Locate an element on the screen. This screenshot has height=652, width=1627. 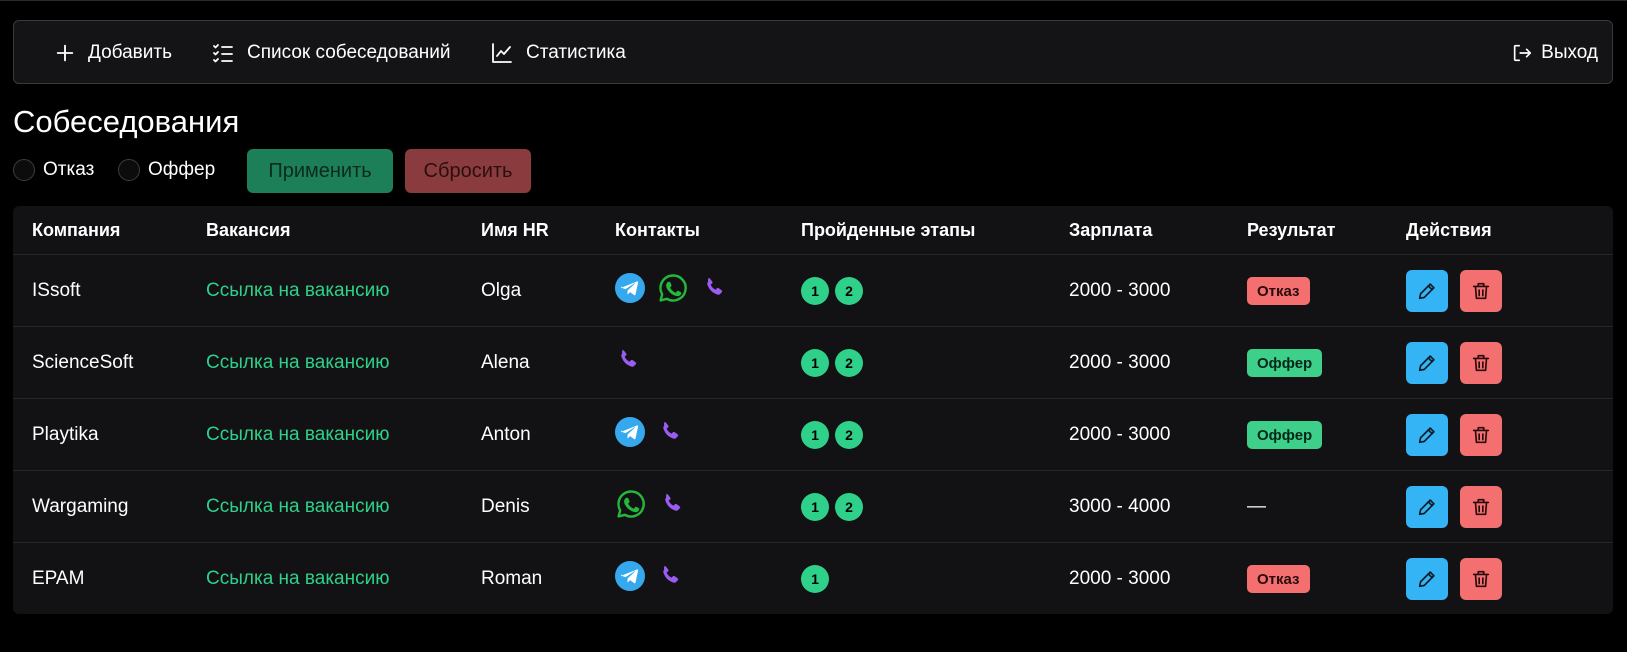
apply-button: Применить is located at coordinates (320, 171).